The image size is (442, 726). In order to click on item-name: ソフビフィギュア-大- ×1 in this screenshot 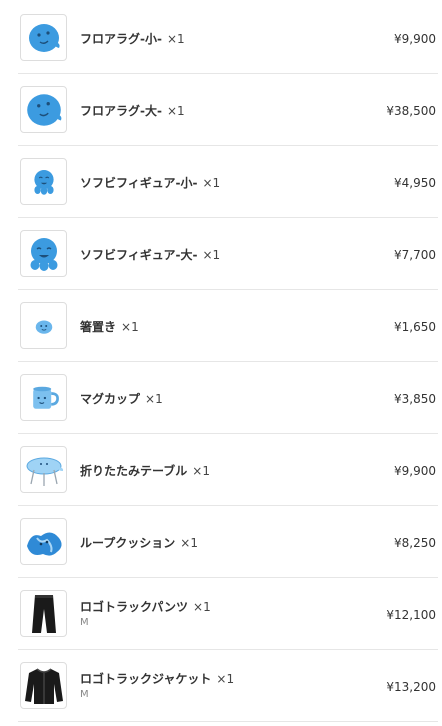, I will do `click(150, 254)`.